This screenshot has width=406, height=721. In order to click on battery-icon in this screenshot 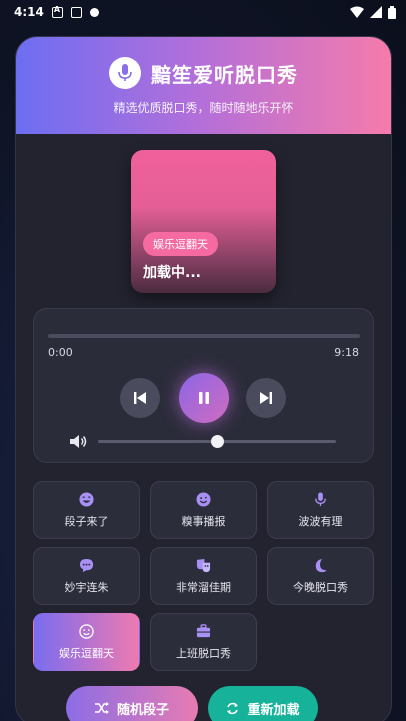, I will do `click(392, 12)`.